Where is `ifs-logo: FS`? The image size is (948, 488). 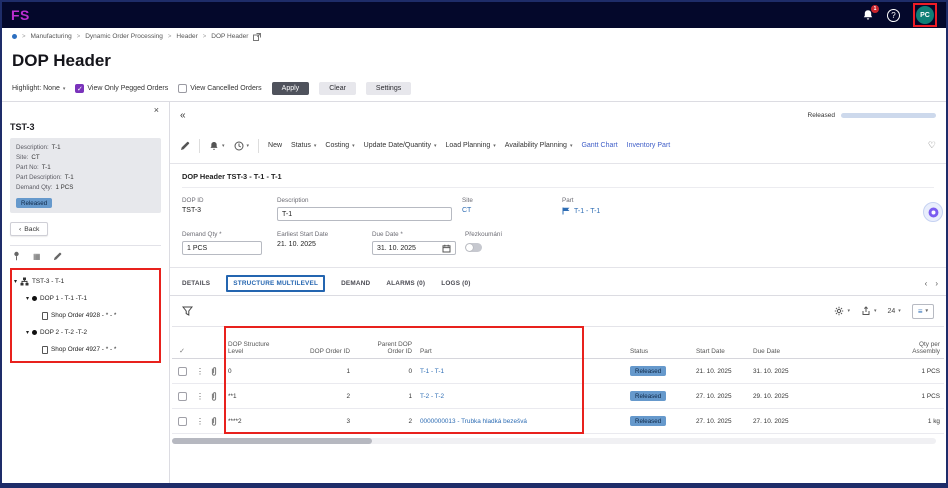 ifs-logo: FS is located at coordinates (20, 15).